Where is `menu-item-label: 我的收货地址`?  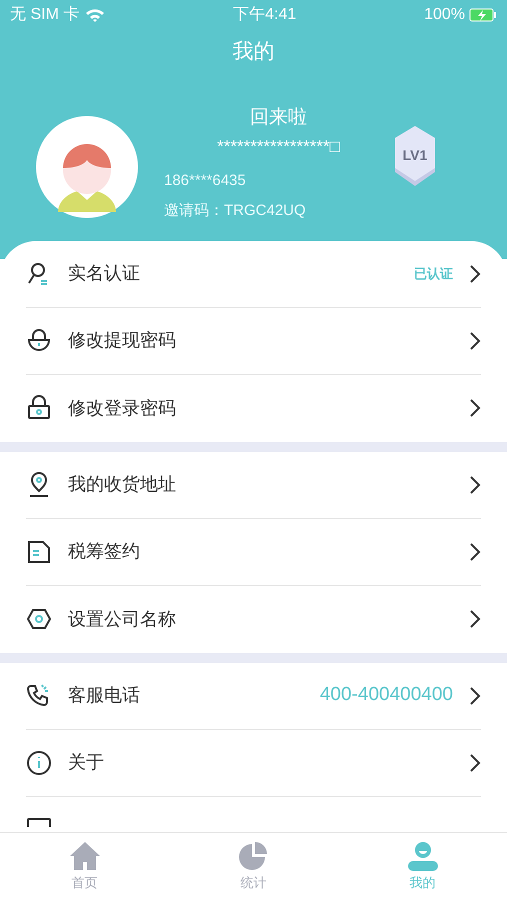
menu-item-label: 我的收货地址 is located at coordinates (268, 484).